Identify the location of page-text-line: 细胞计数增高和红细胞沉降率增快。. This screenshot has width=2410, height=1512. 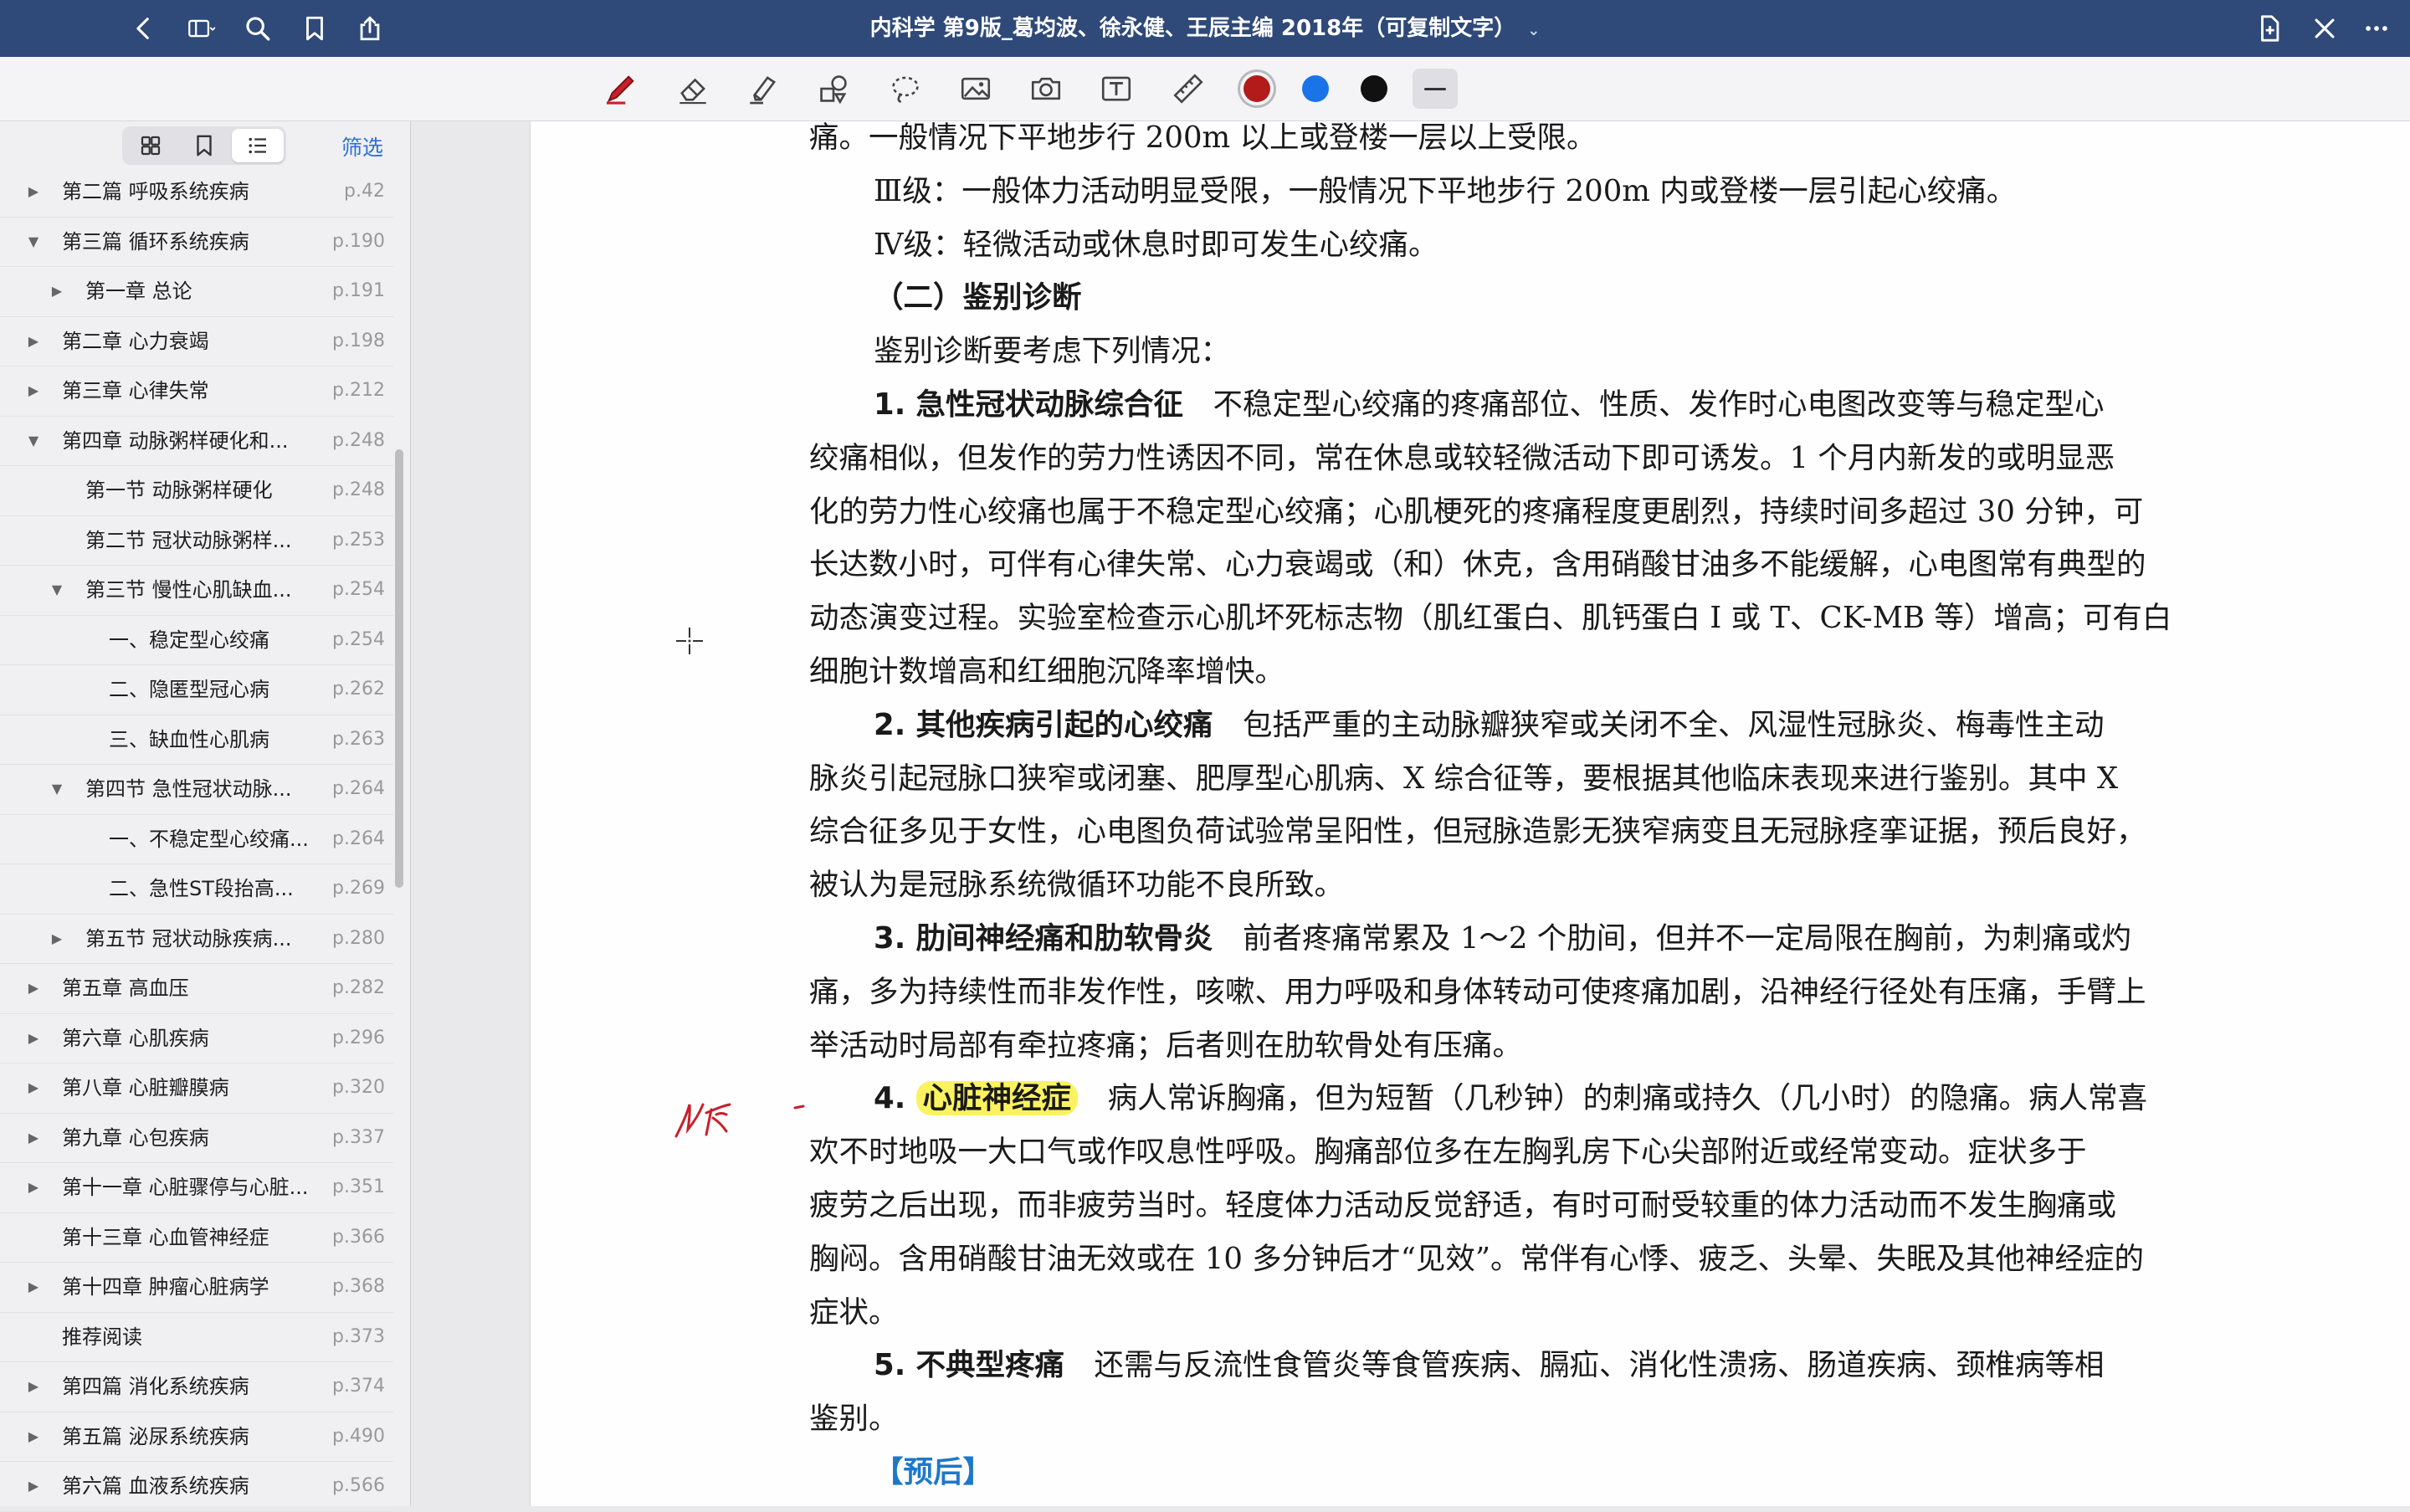
(1520, 669).